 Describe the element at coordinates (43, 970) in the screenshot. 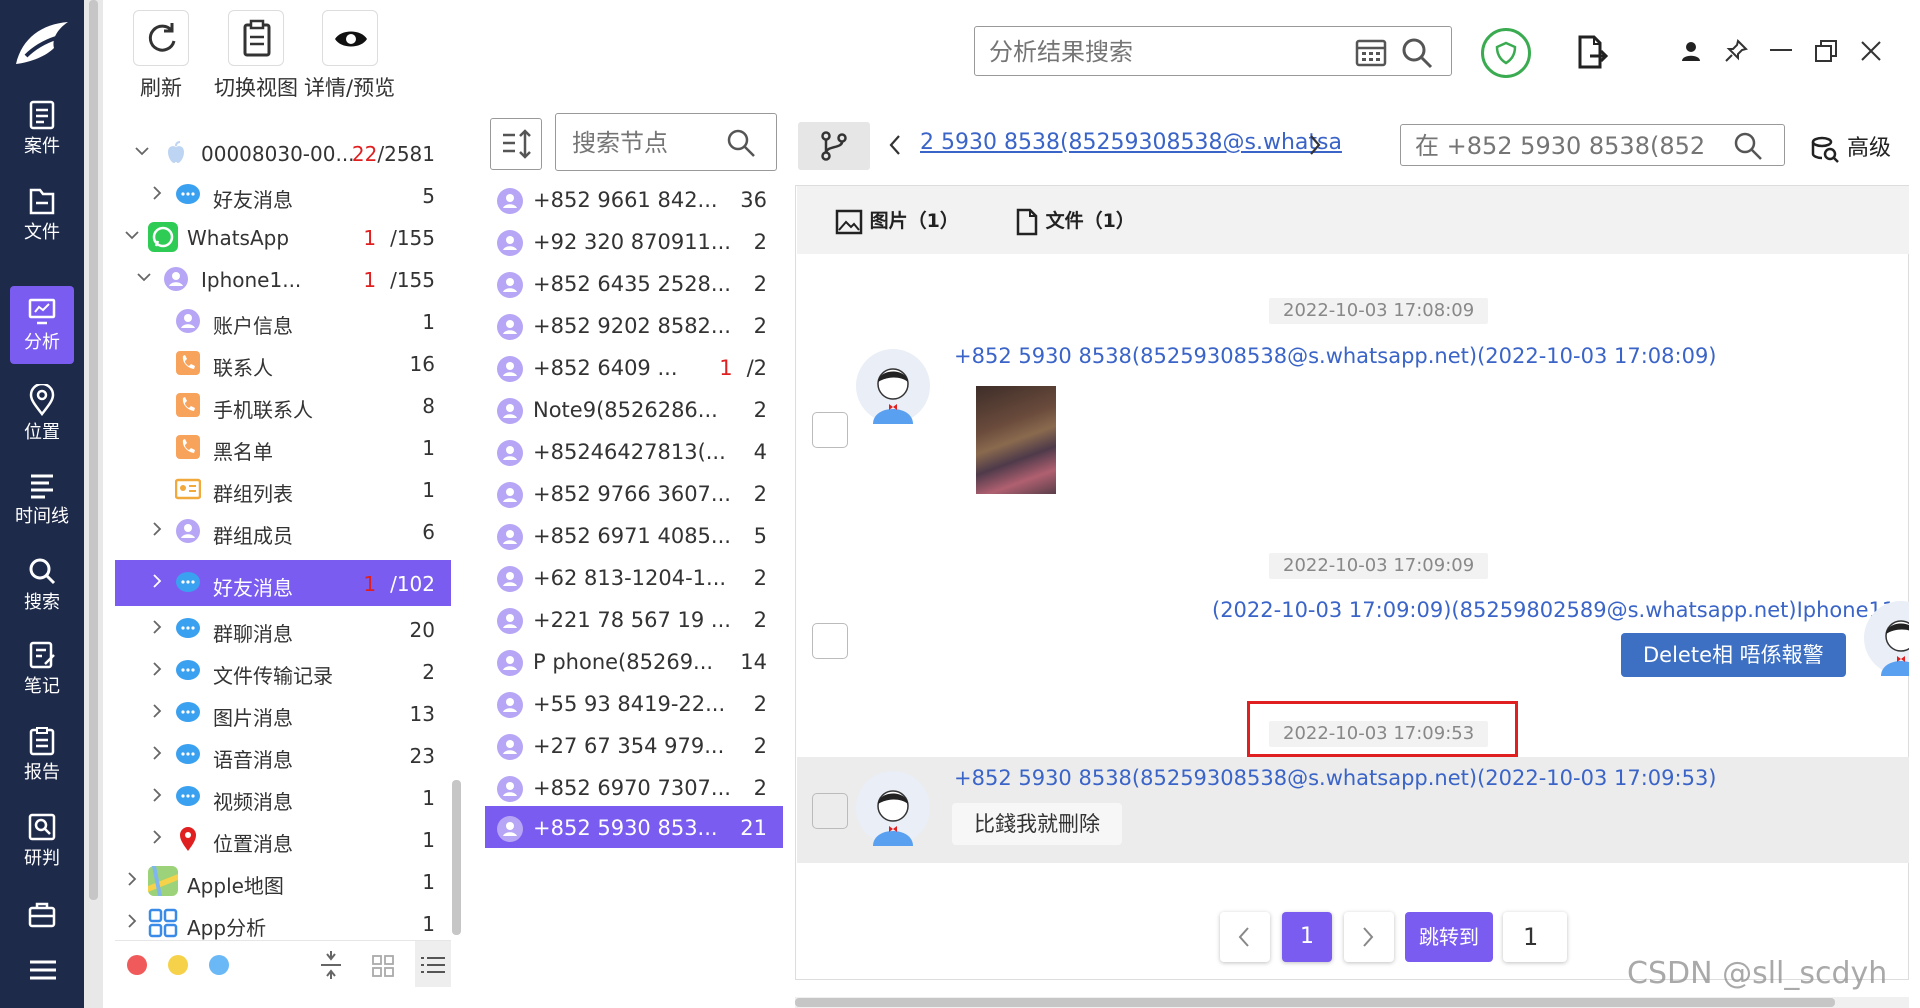

I see `menu-icon` at that location.